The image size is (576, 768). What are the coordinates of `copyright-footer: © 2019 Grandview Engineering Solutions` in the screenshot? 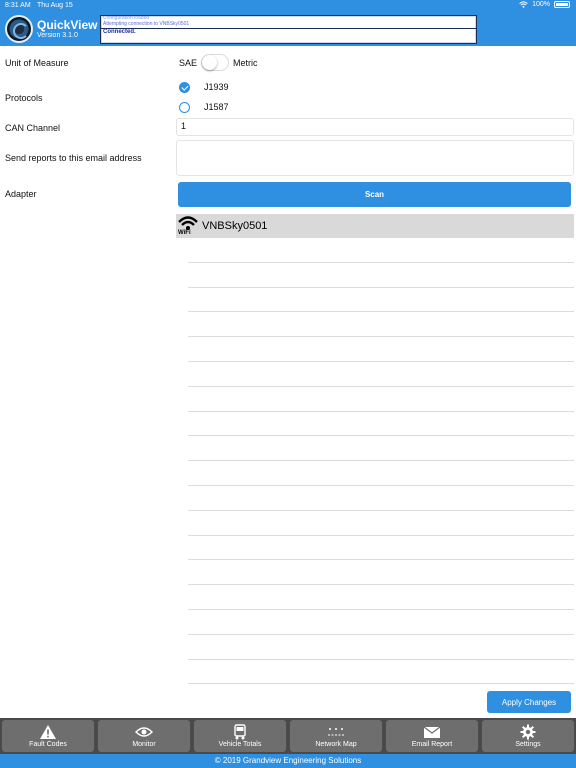 It's located at (288, 761).